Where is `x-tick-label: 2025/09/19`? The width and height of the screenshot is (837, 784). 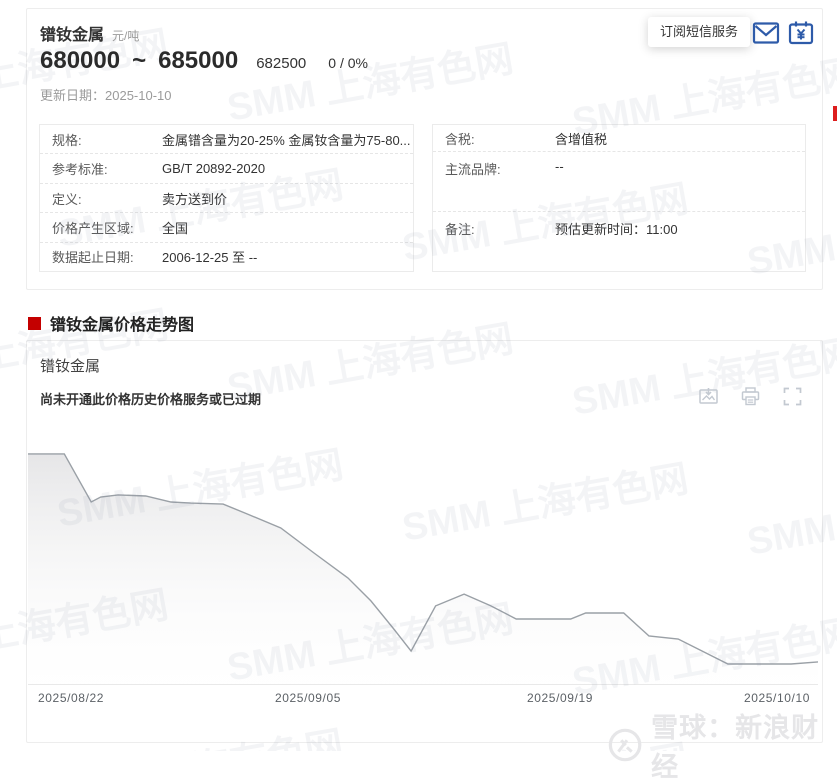 x-tick-label: 2025/09/19 is located at coordinates (560, 698).